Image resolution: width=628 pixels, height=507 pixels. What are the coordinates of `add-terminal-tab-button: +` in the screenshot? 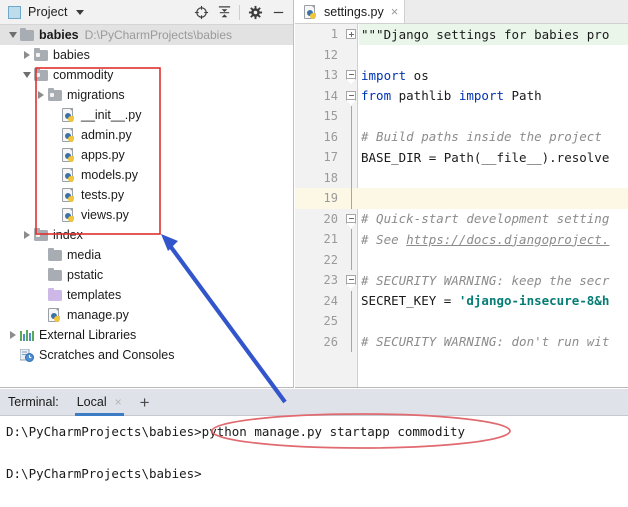 It's located at (145, 402).